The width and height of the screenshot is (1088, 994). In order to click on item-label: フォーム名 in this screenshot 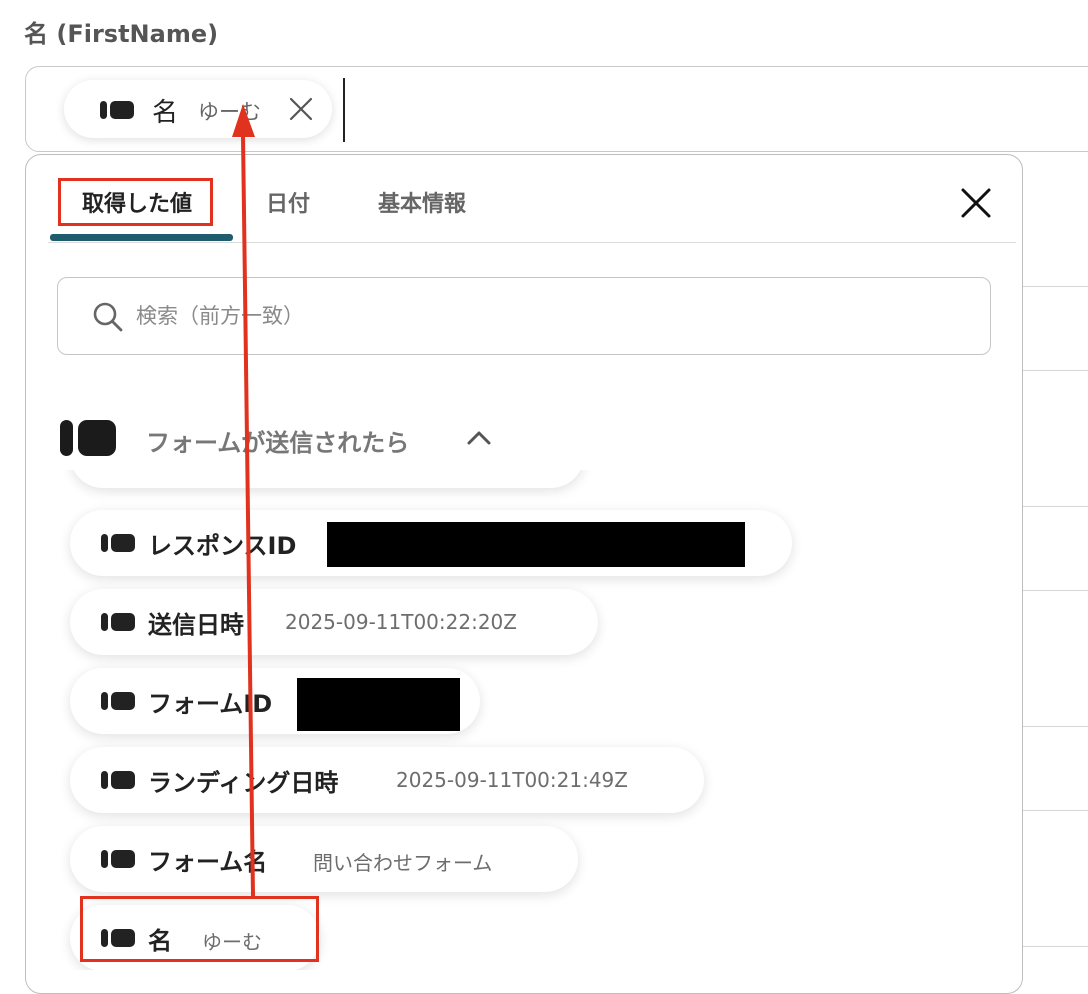, I will do `click(208, 862)`.